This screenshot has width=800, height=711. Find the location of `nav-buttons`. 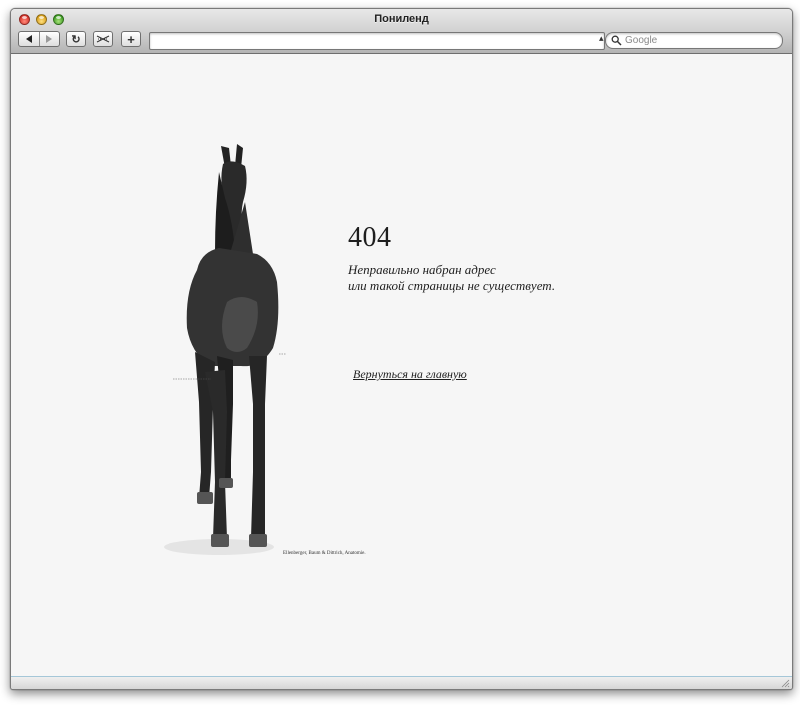

nav-buttons is located at coordinates (39, 39).